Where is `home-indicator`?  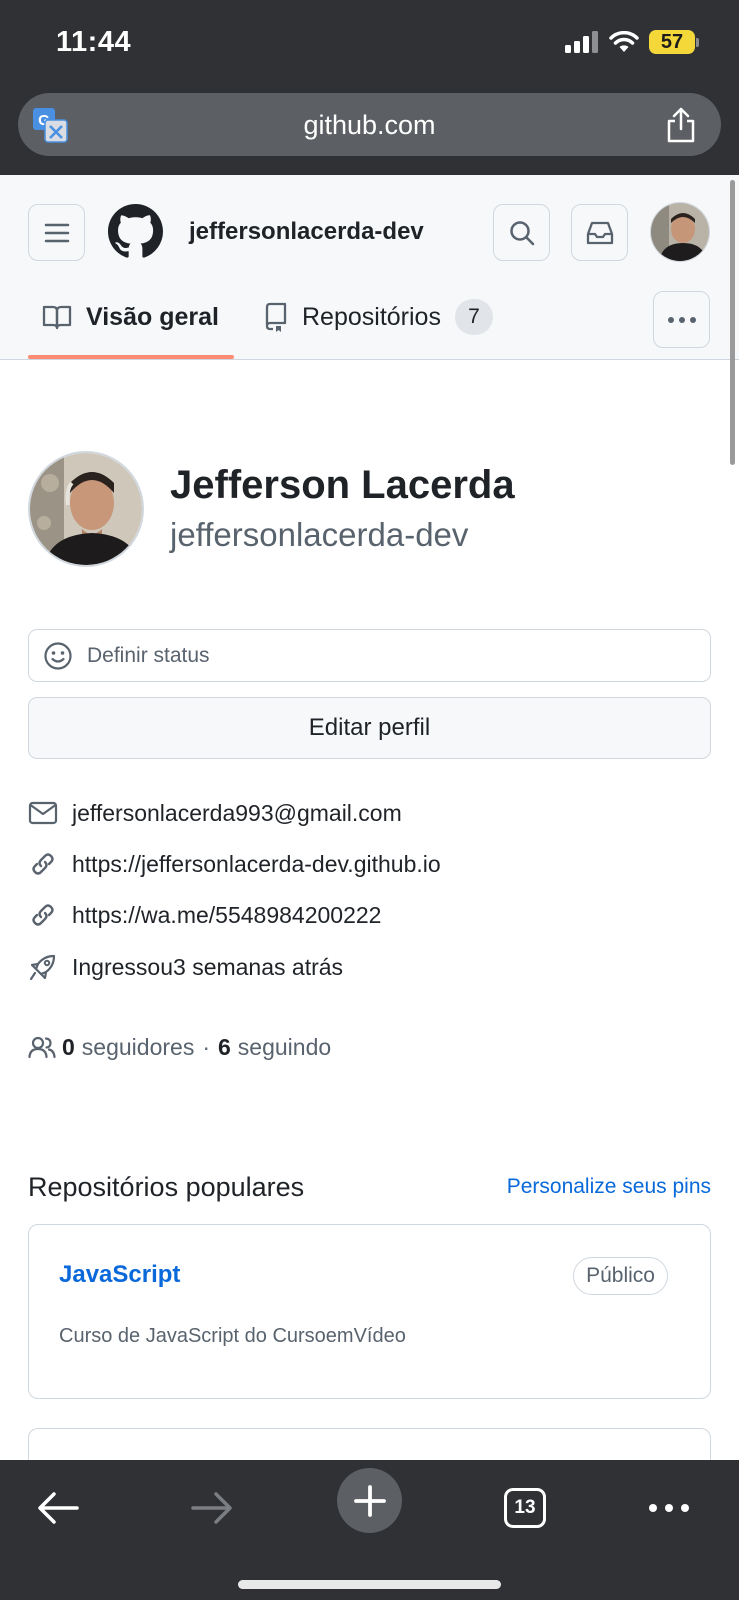
home-indicator is located at coordinates (369, 1584).